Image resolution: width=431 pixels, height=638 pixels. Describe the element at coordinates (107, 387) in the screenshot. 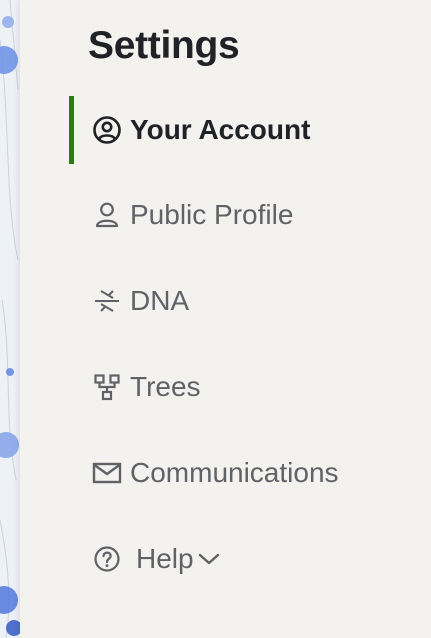

I see `tree-icon` at that location.